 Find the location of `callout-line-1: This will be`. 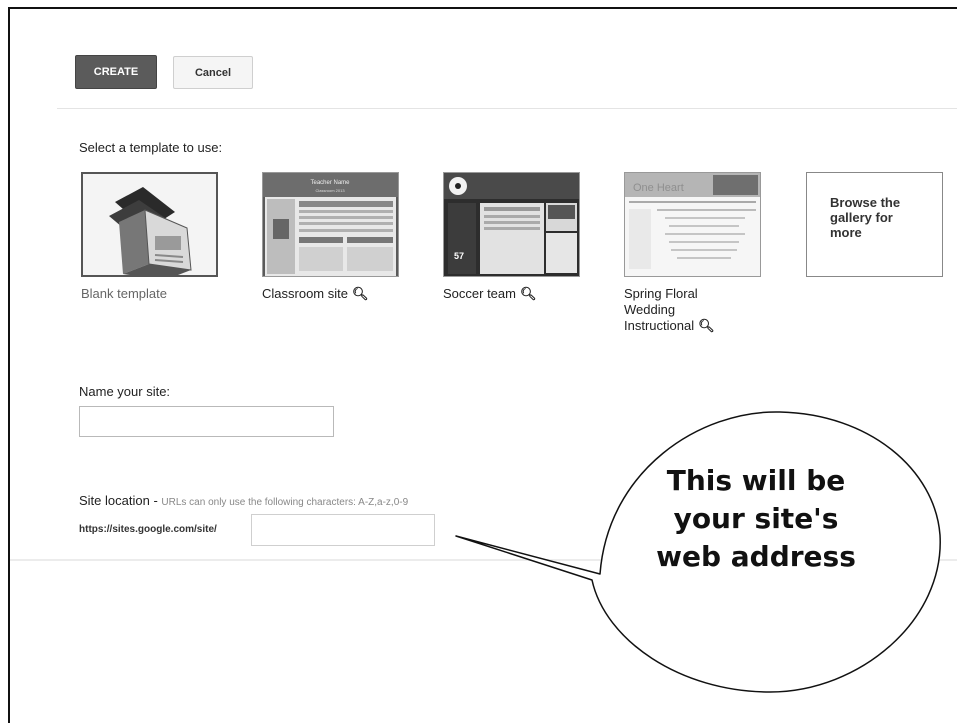

callout-line-1: This will be is located at coordinates (756, 480).